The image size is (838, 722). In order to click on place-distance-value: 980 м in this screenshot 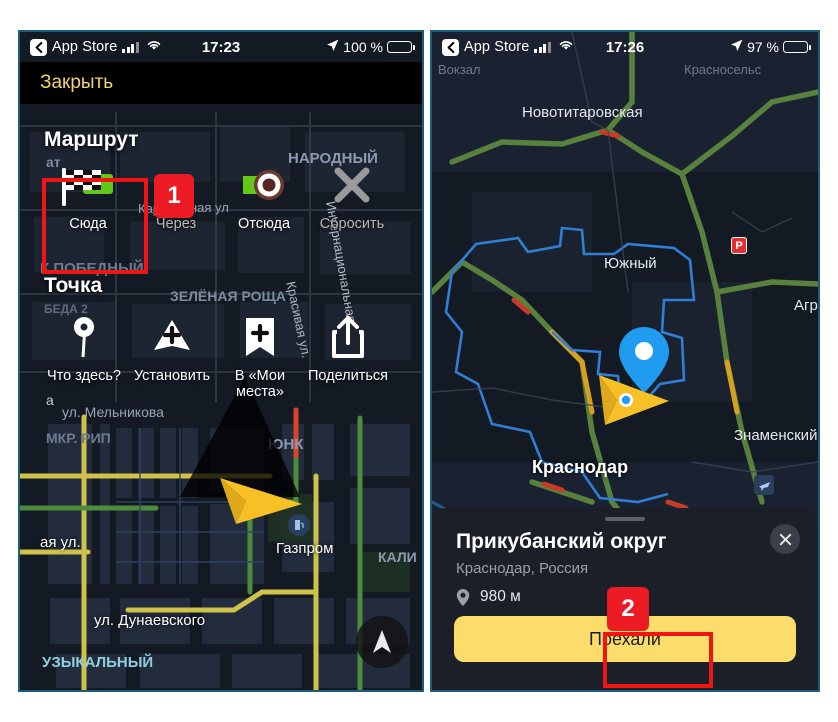, I will do `click(500, 596)`.